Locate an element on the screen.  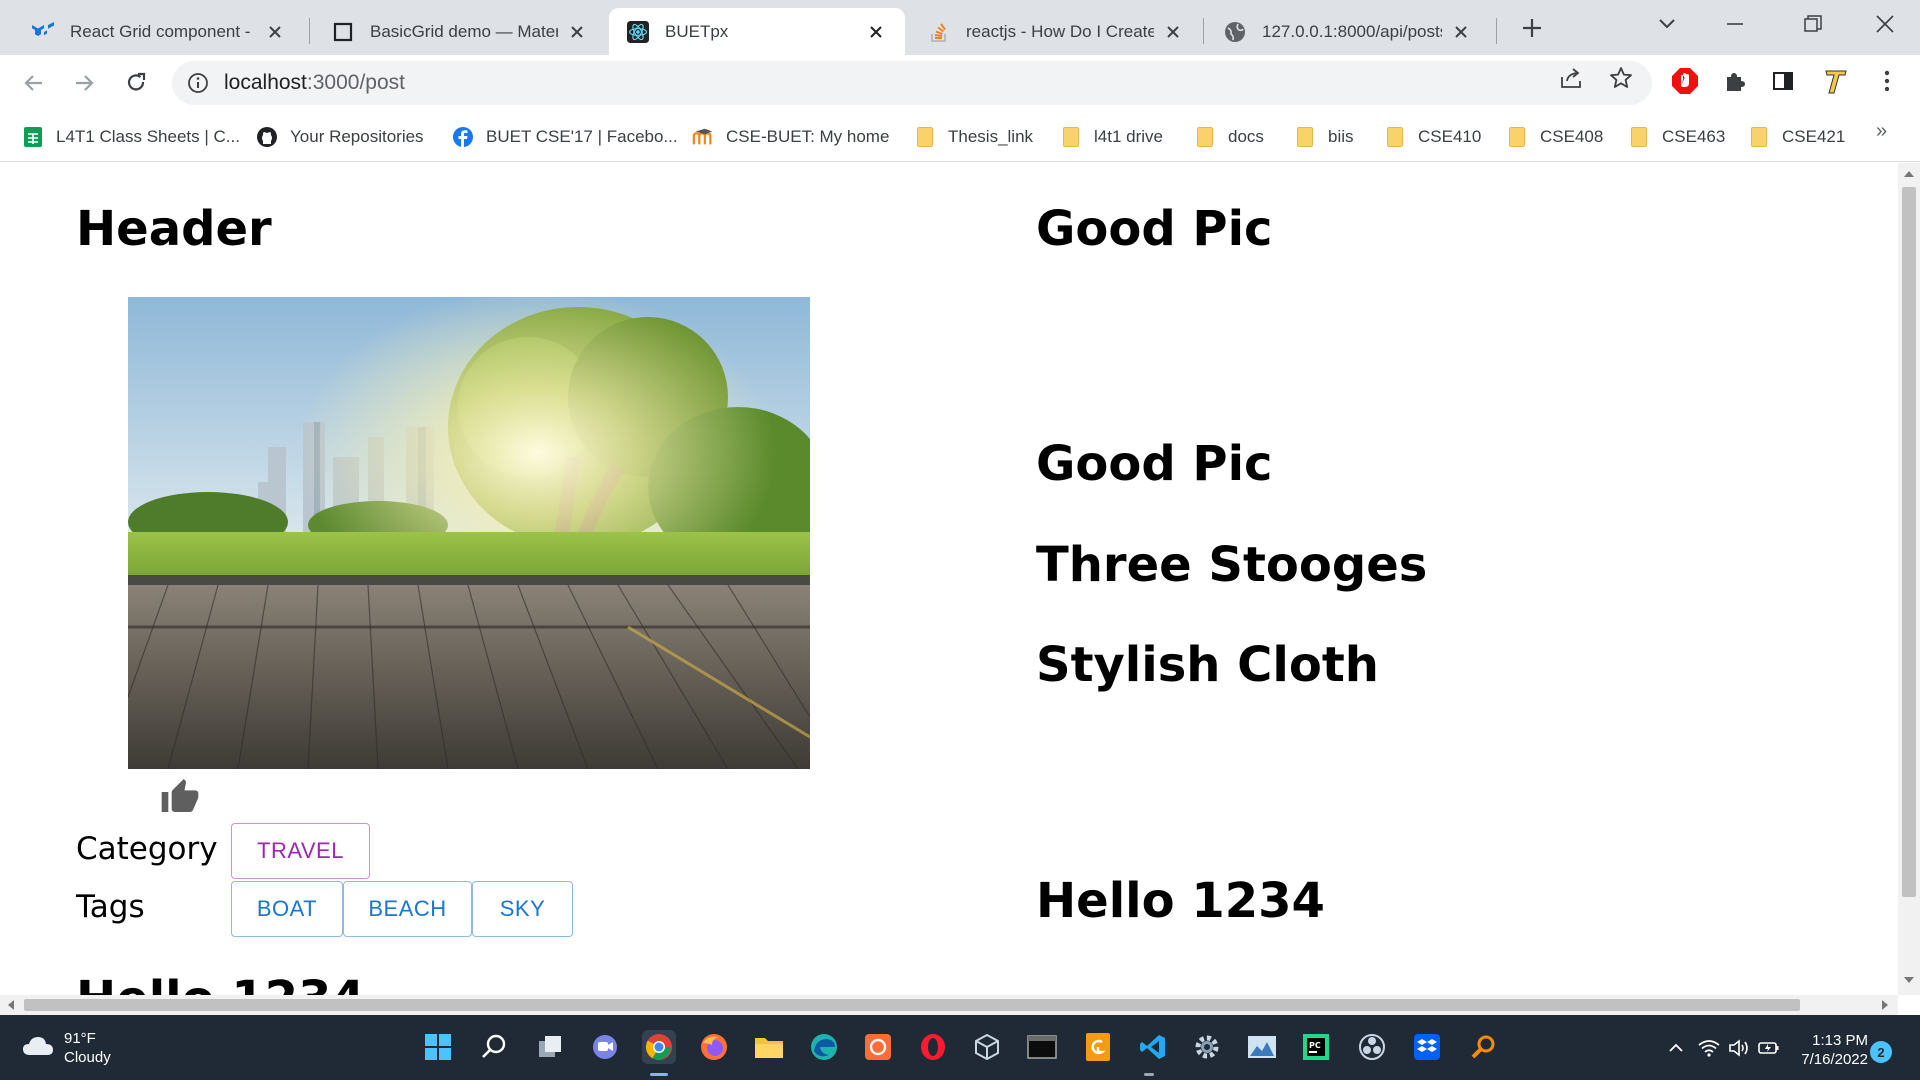
vertical-scroll-thumb is located at coordinates (1909, 542).